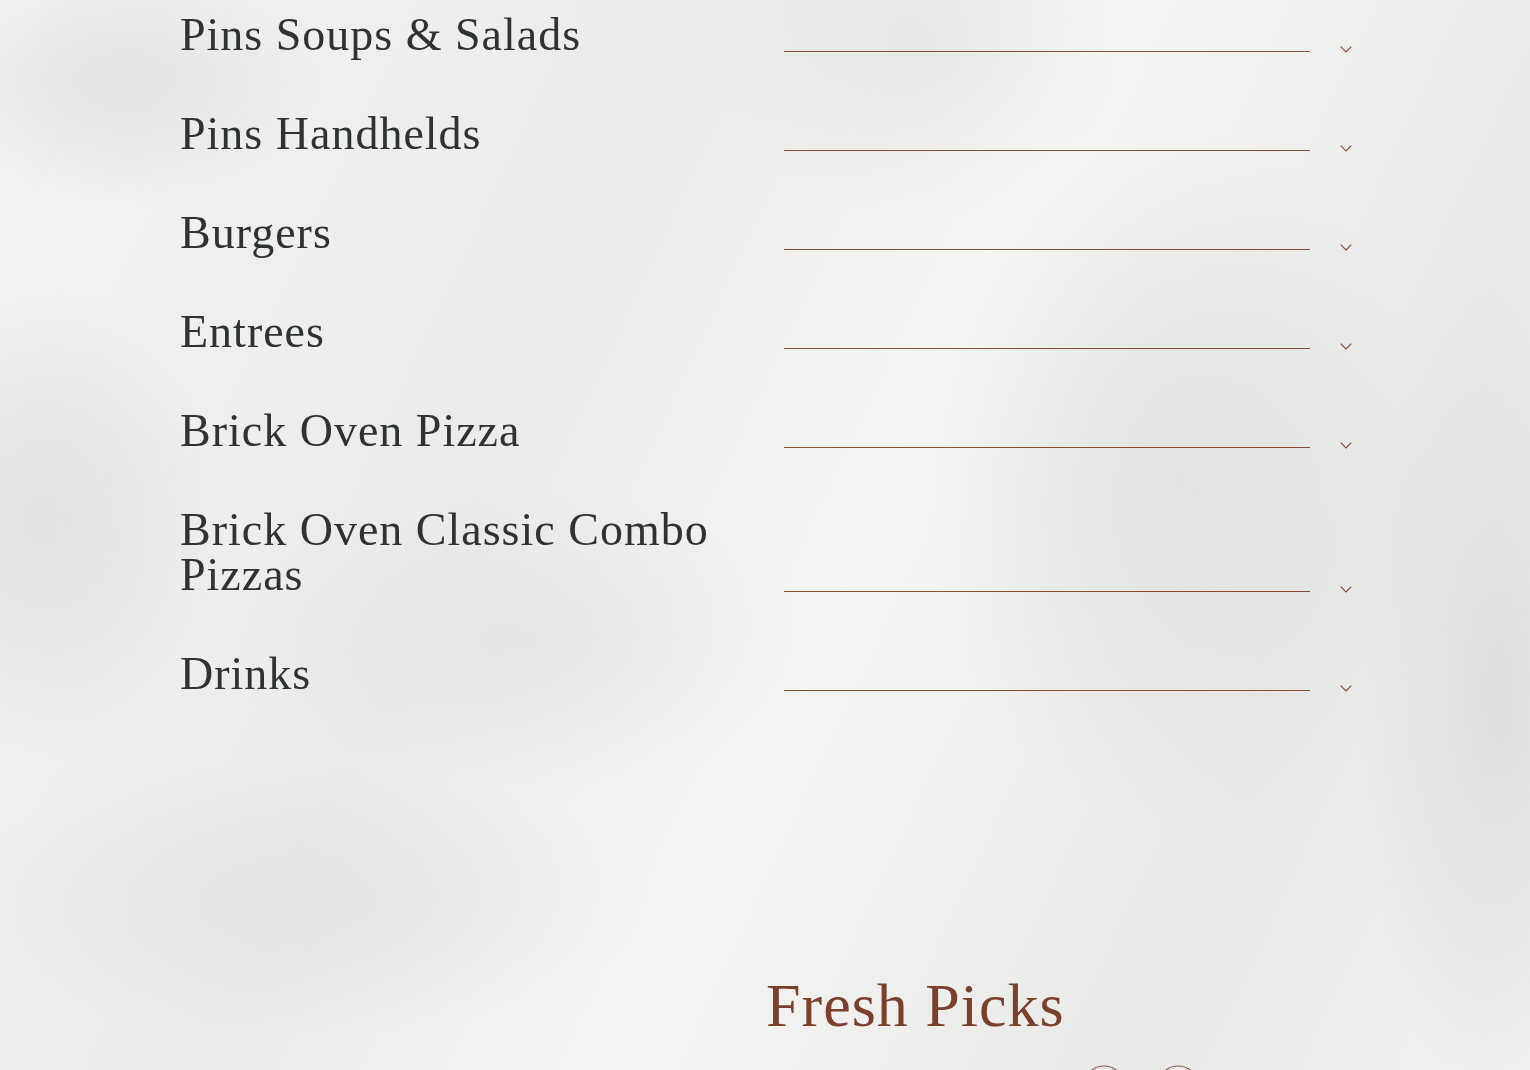 The height and width of the screenshot is (1070, 1530). What do you see at coordinates (766, 673) in the screenshot?
I see `category-toggle: Drinks` at bounding box center [766, 673].